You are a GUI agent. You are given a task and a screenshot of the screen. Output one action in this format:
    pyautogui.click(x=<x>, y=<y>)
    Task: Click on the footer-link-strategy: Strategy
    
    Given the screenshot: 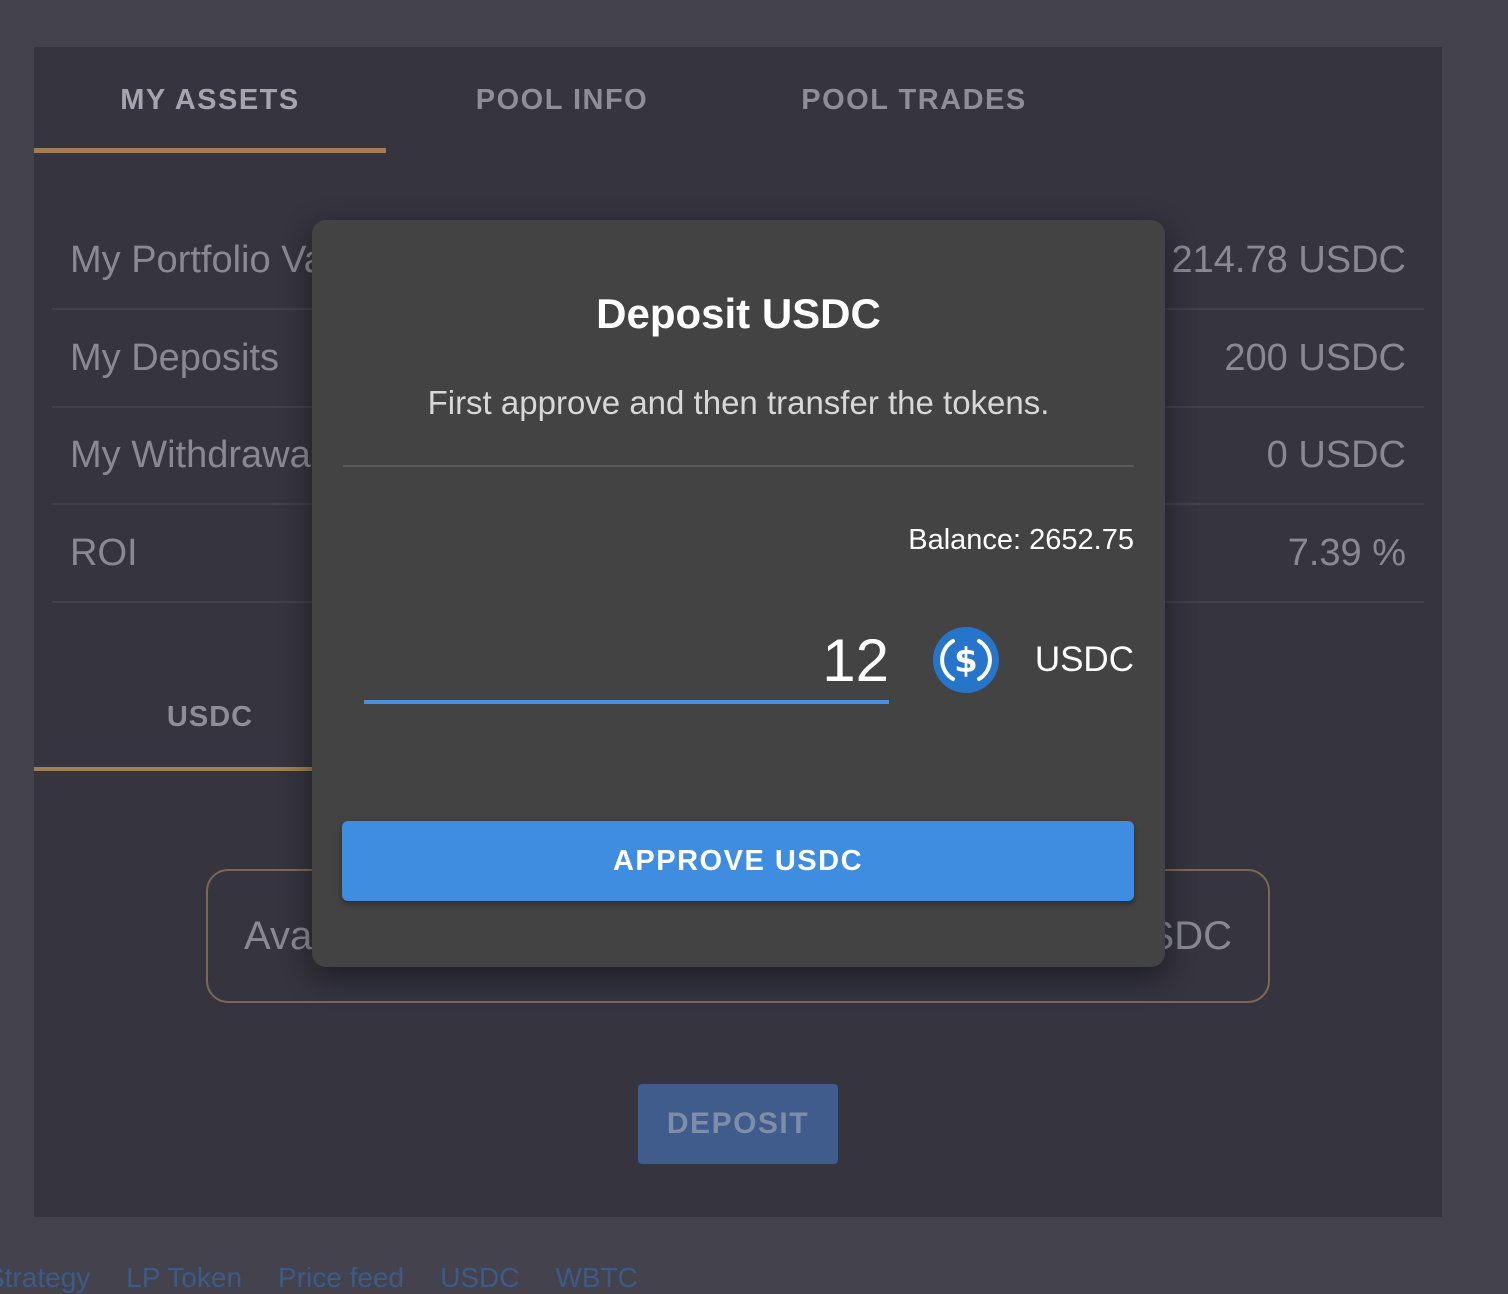 What is the action you would take?
    pyautogui.click(x=45, y=1277)
    